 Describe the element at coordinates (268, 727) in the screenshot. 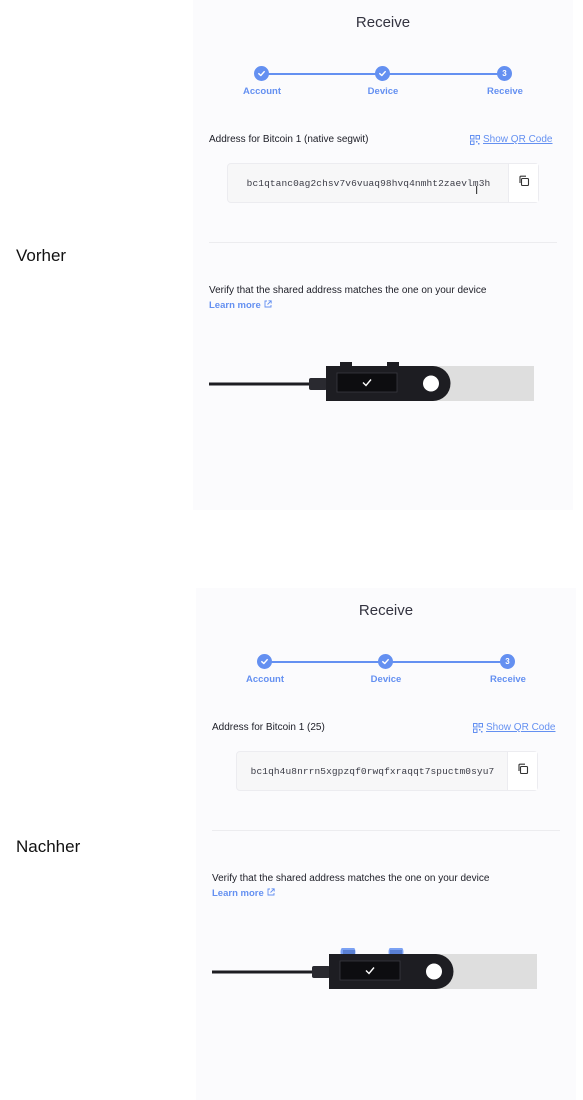

I see `address-label: Address for Bitcoin 1 (25)` at that location.